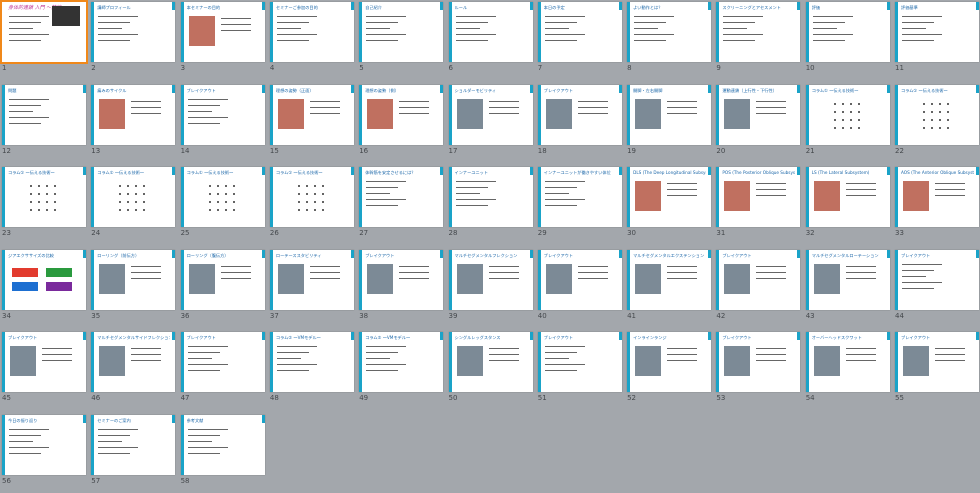  What do you see at coordinates (44, 453) in the screenshot?
I see `slide-thumbnail-56: 今日の振り返り 56` at bounding box center [44, 453].